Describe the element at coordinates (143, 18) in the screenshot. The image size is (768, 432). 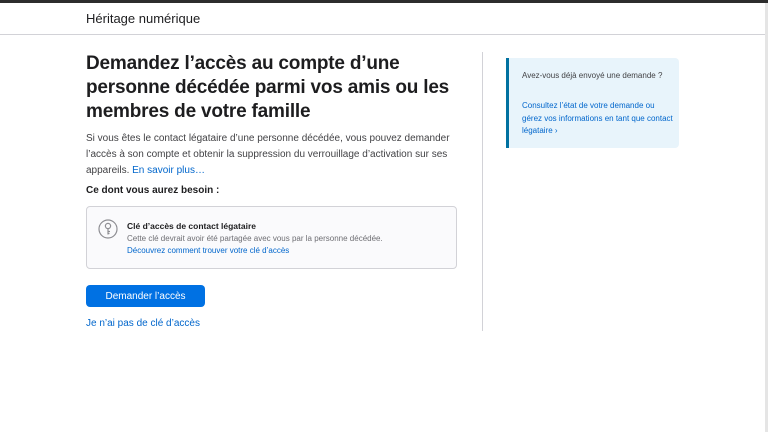
I see `header-title: Héritage numérique` at that location.